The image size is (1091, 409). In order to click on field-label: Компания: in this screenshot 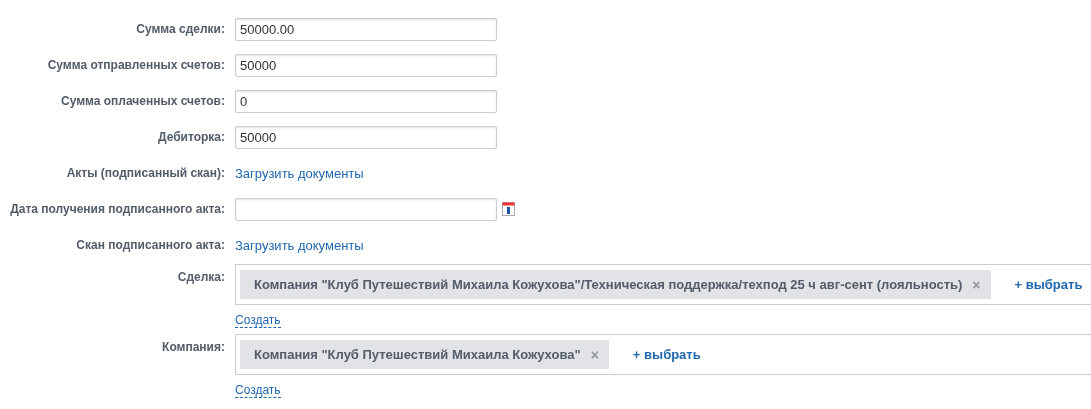, I will do `click(193, 346)`.